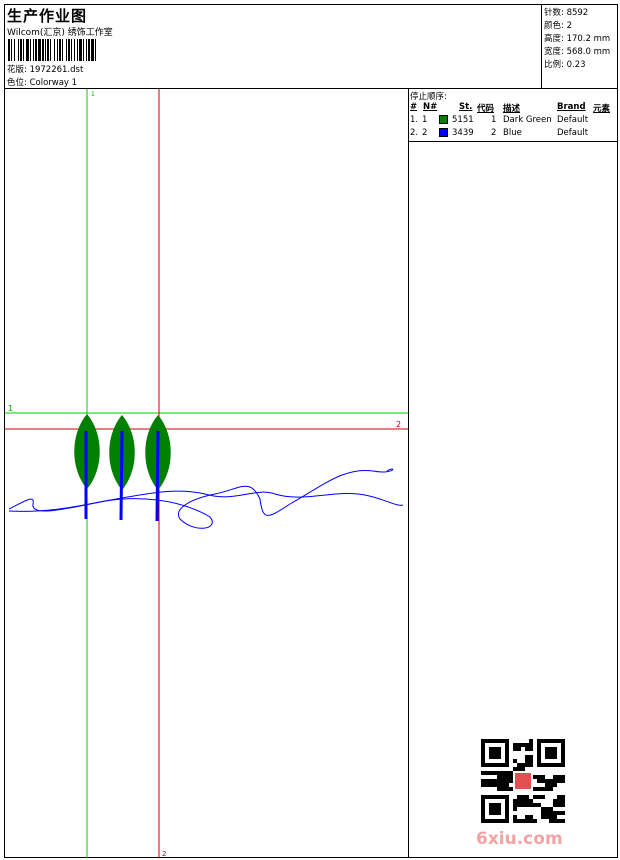 Image resolution: width=620 pixels, height=860 pixels. Describe the element at coordinates (588, 52) in the screenshot. I see `design-width-value: 568.0 mm` at that location.